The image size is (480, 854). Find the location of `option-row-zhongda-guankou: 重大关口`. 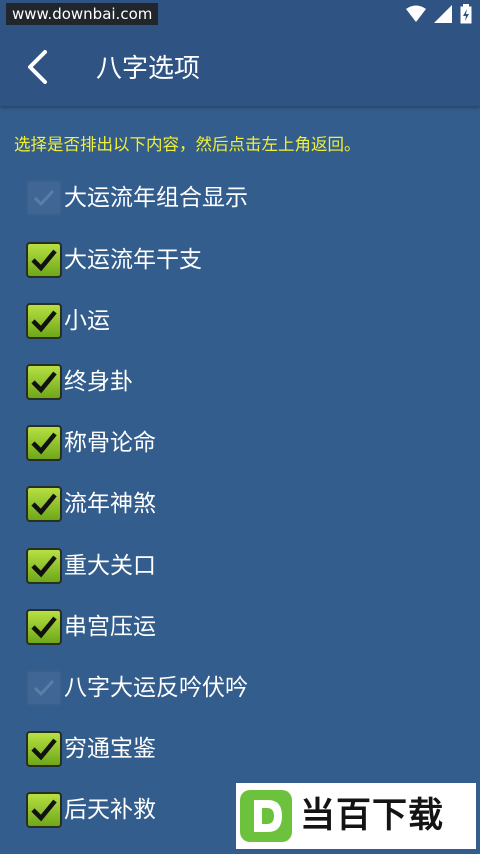

option-row-zhongda-guankou: 重大关口 is located at coordinates (236, 566).